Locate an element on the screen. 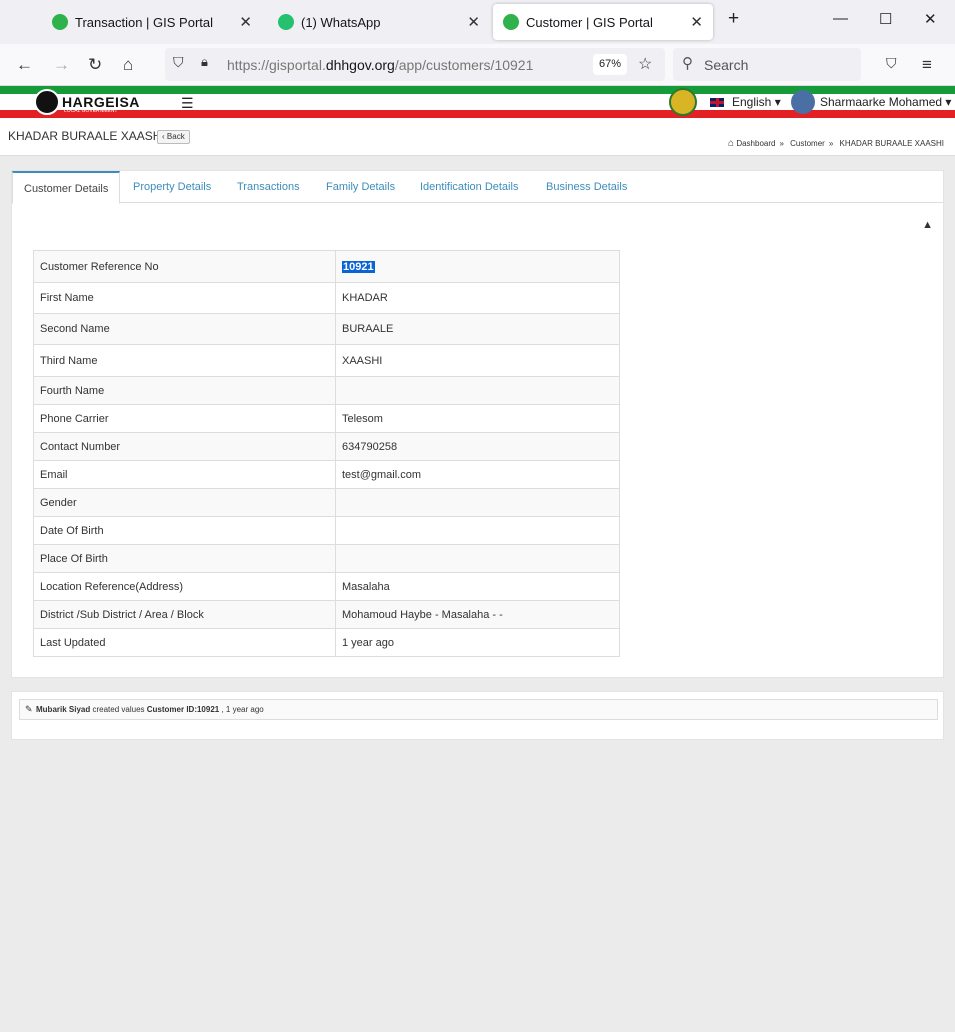  row-label: First Name is located at coordinates (184, 298).